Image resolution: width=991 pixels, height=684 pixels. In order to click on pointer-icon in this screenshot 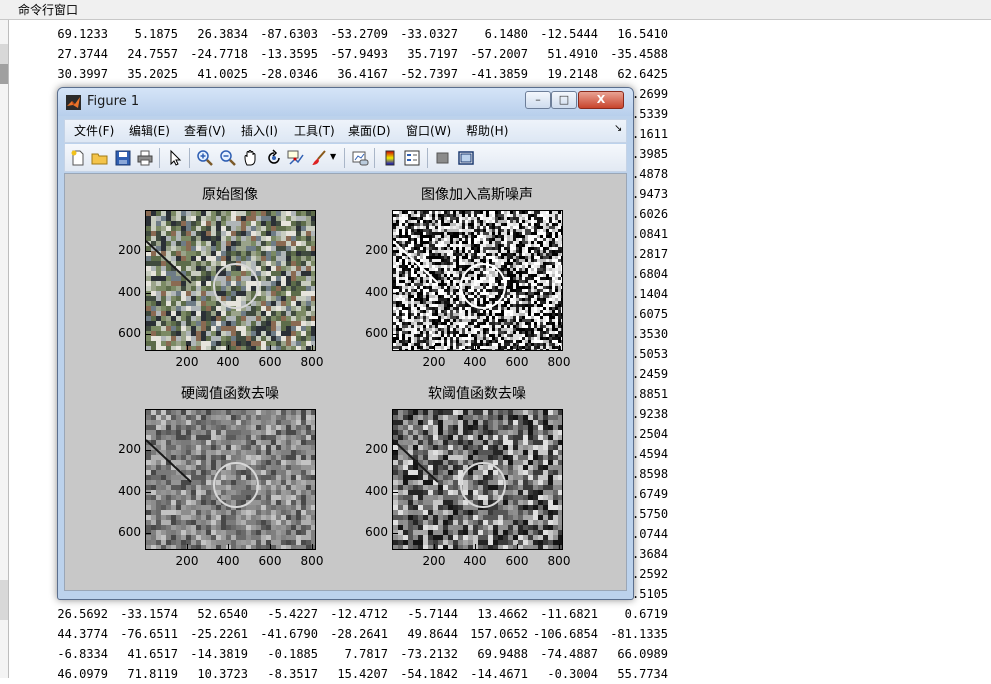, I will do `click(175, 158)`.